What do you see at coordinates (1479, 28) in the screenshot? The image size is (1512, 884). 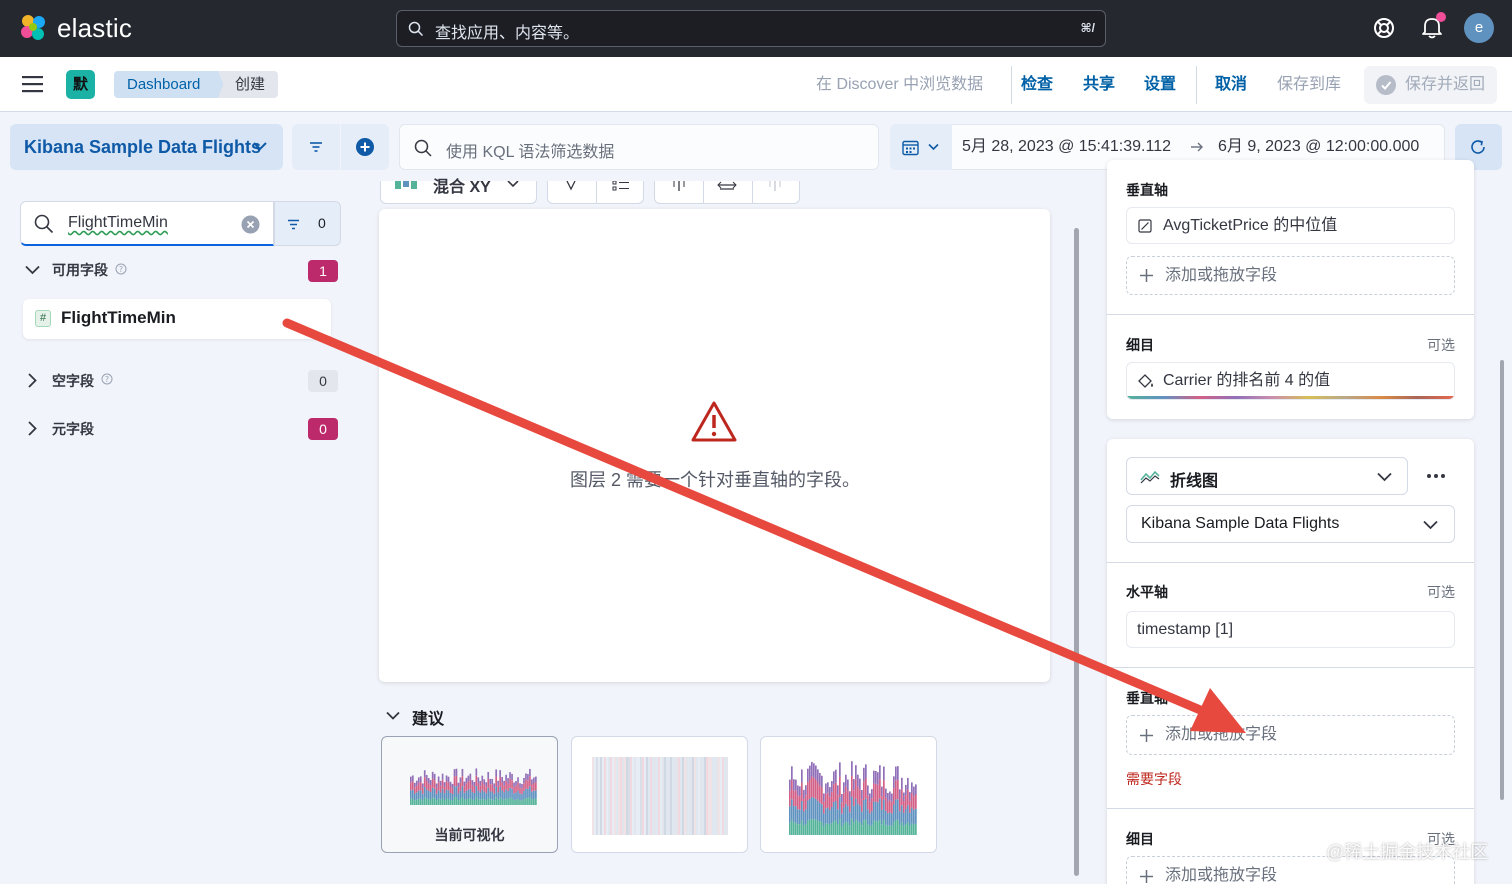 I see `user-avatar: e` at bounding box center [1479, 28].